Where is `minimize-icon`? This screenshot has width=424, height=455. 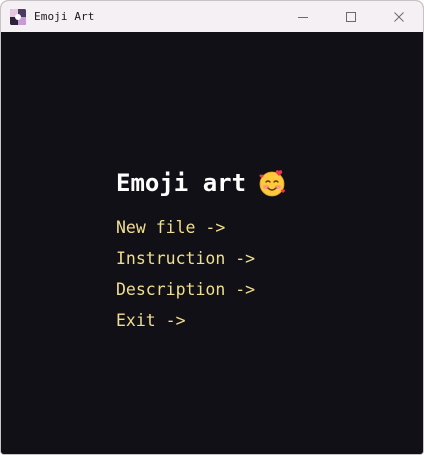 minimize-icon is located at coordinates (303, 17).